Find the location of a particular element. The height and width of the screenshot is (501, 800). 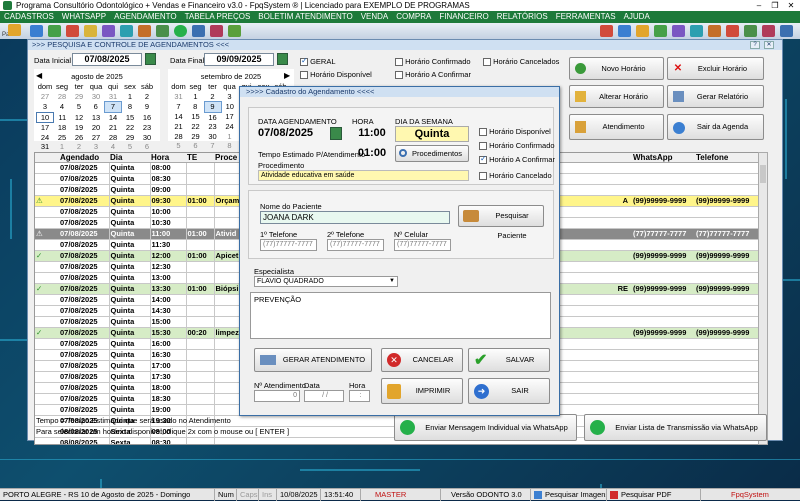

calendar-day: 9 is located at coordinates (212, 107).